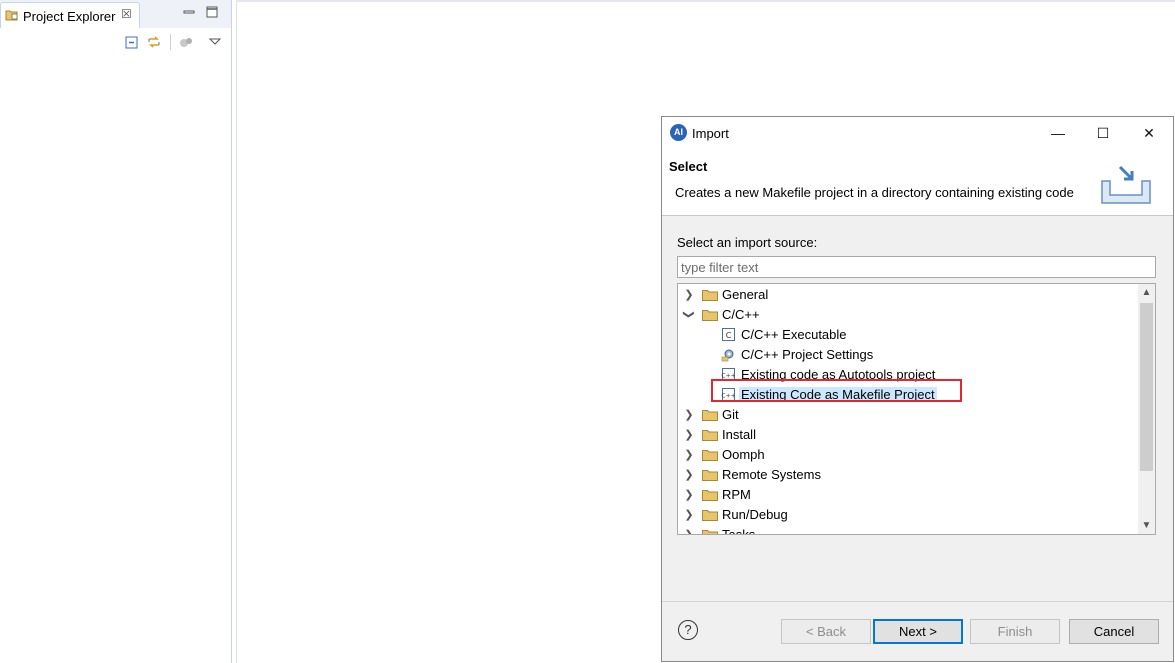  Describe the element at coordinates (688, 166) in the screenshot. I see `page-title: Select` at that location.